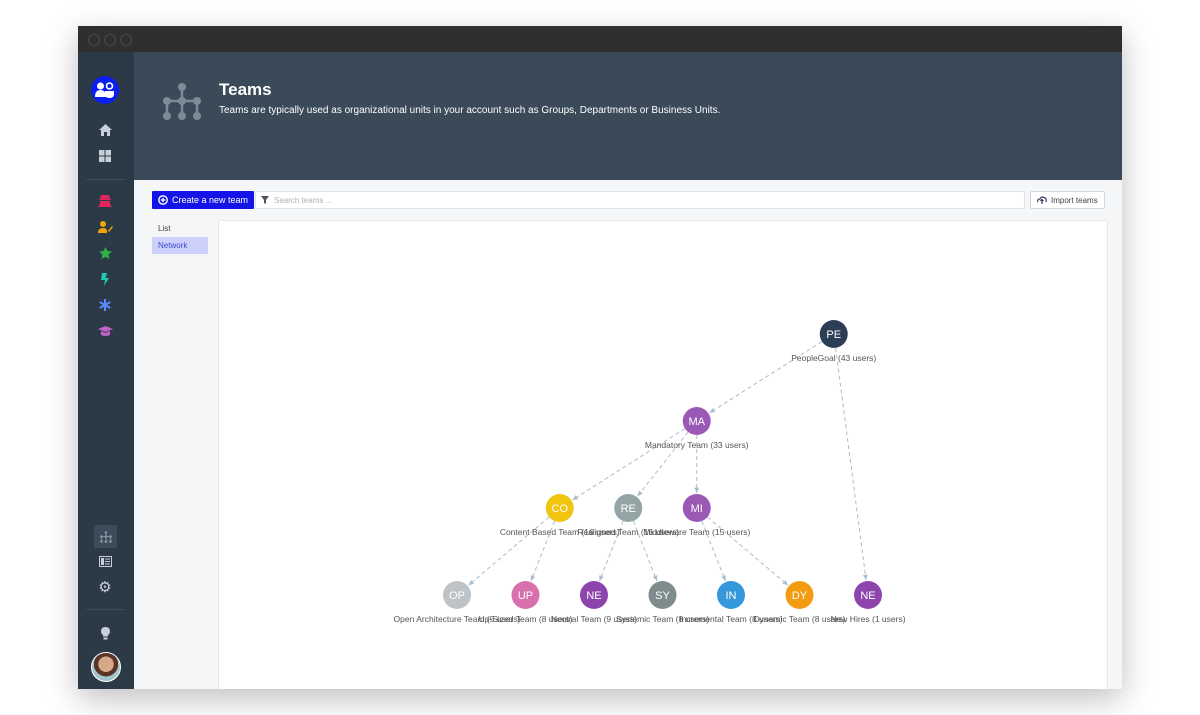 This screenshot has width=1200, height=715. I want to click on team-node-initials: UP, so click(525, 596).